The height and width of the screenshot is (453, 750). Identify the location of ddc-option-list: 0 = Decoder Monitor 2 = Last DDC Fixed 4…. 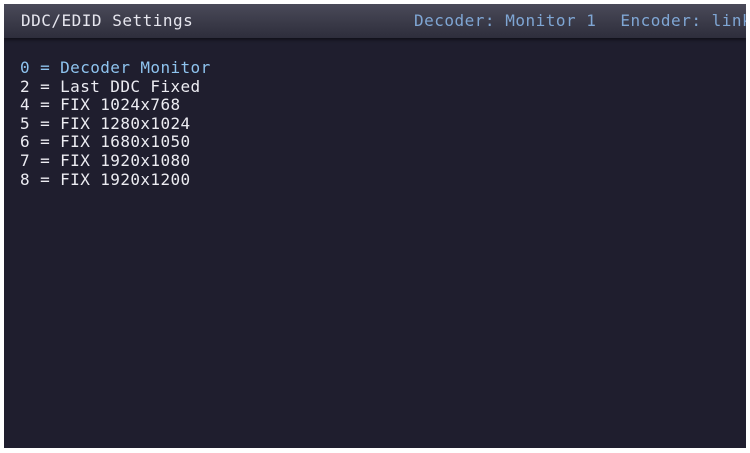
(115, 124).